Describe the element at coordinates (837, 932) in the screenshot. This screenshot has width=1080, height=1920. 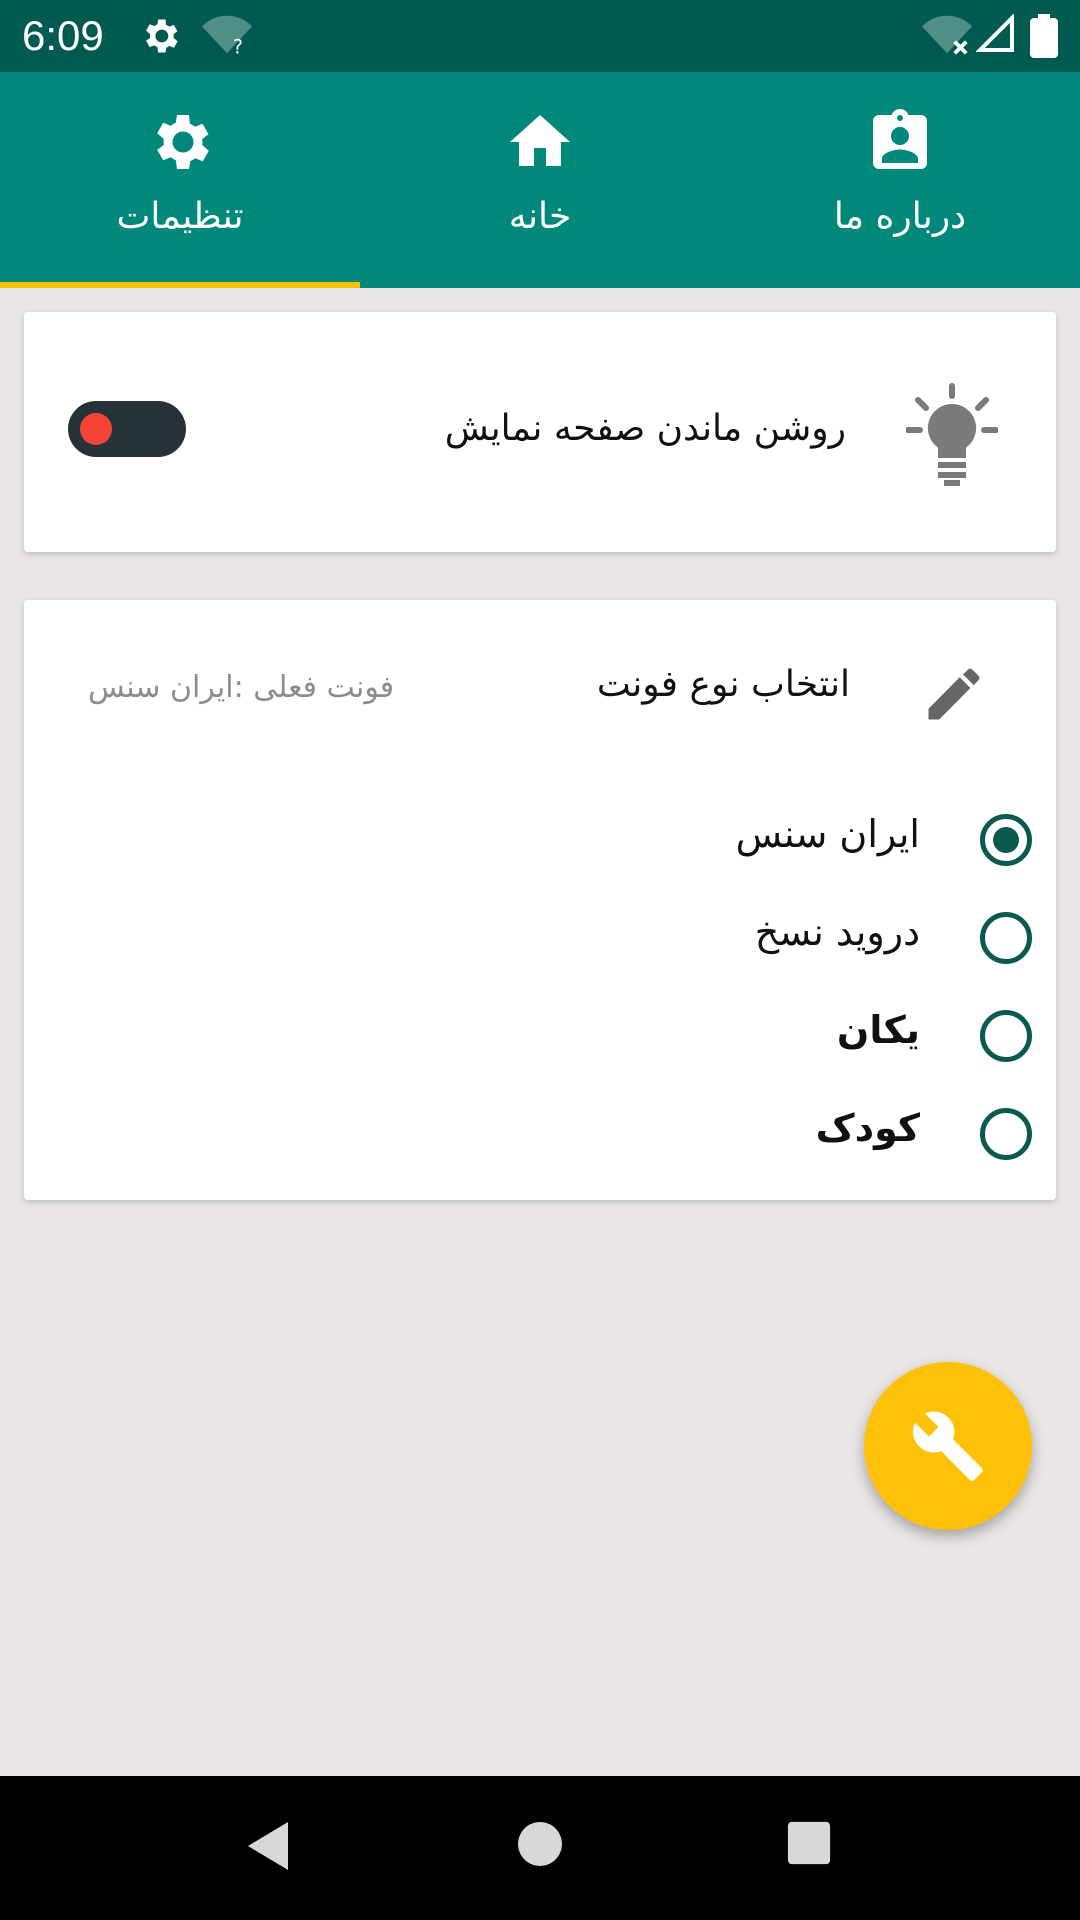
I see `font-option-label: درويد نسخ` at that location.